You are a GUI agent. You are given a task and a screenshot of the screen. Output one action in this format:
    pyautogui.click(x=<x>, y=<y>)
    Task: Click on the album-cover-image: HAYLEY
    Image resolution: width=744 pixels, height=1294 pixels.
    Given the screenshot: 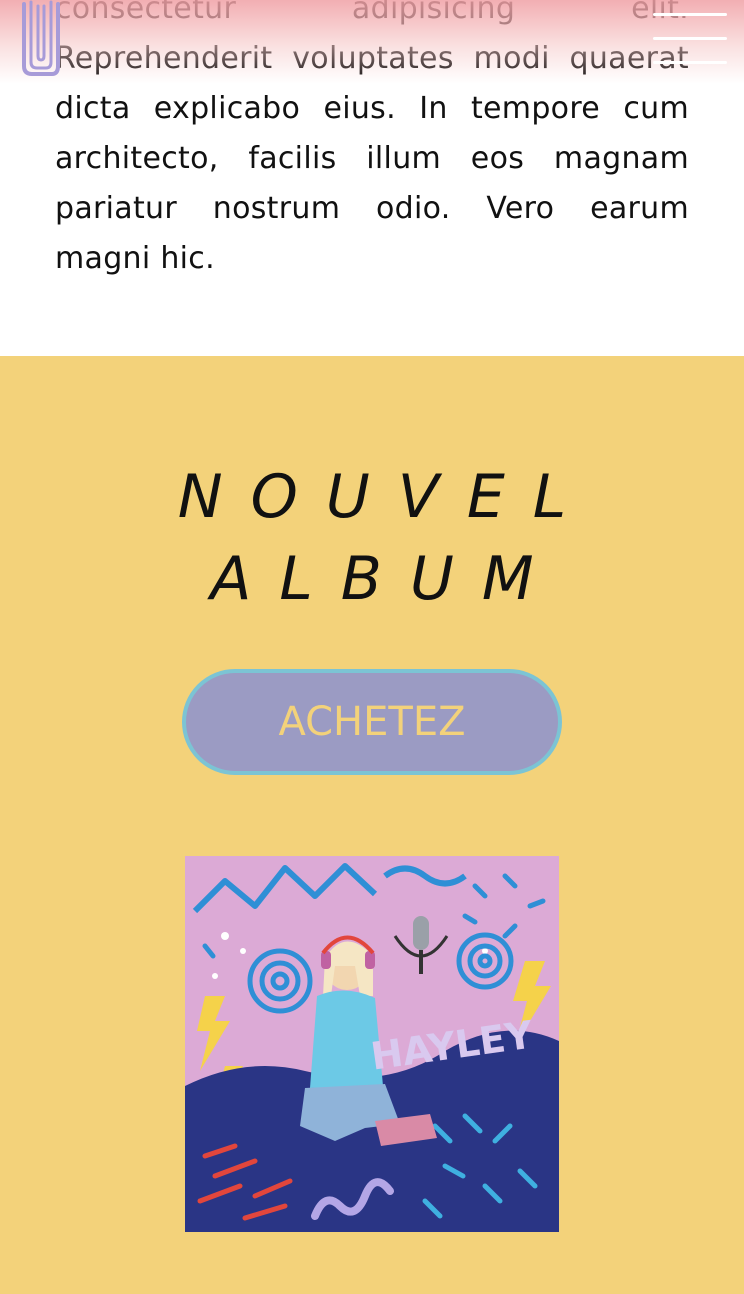 What is the action you would take?
    pyautogui.click(x=372, y=1044)
    